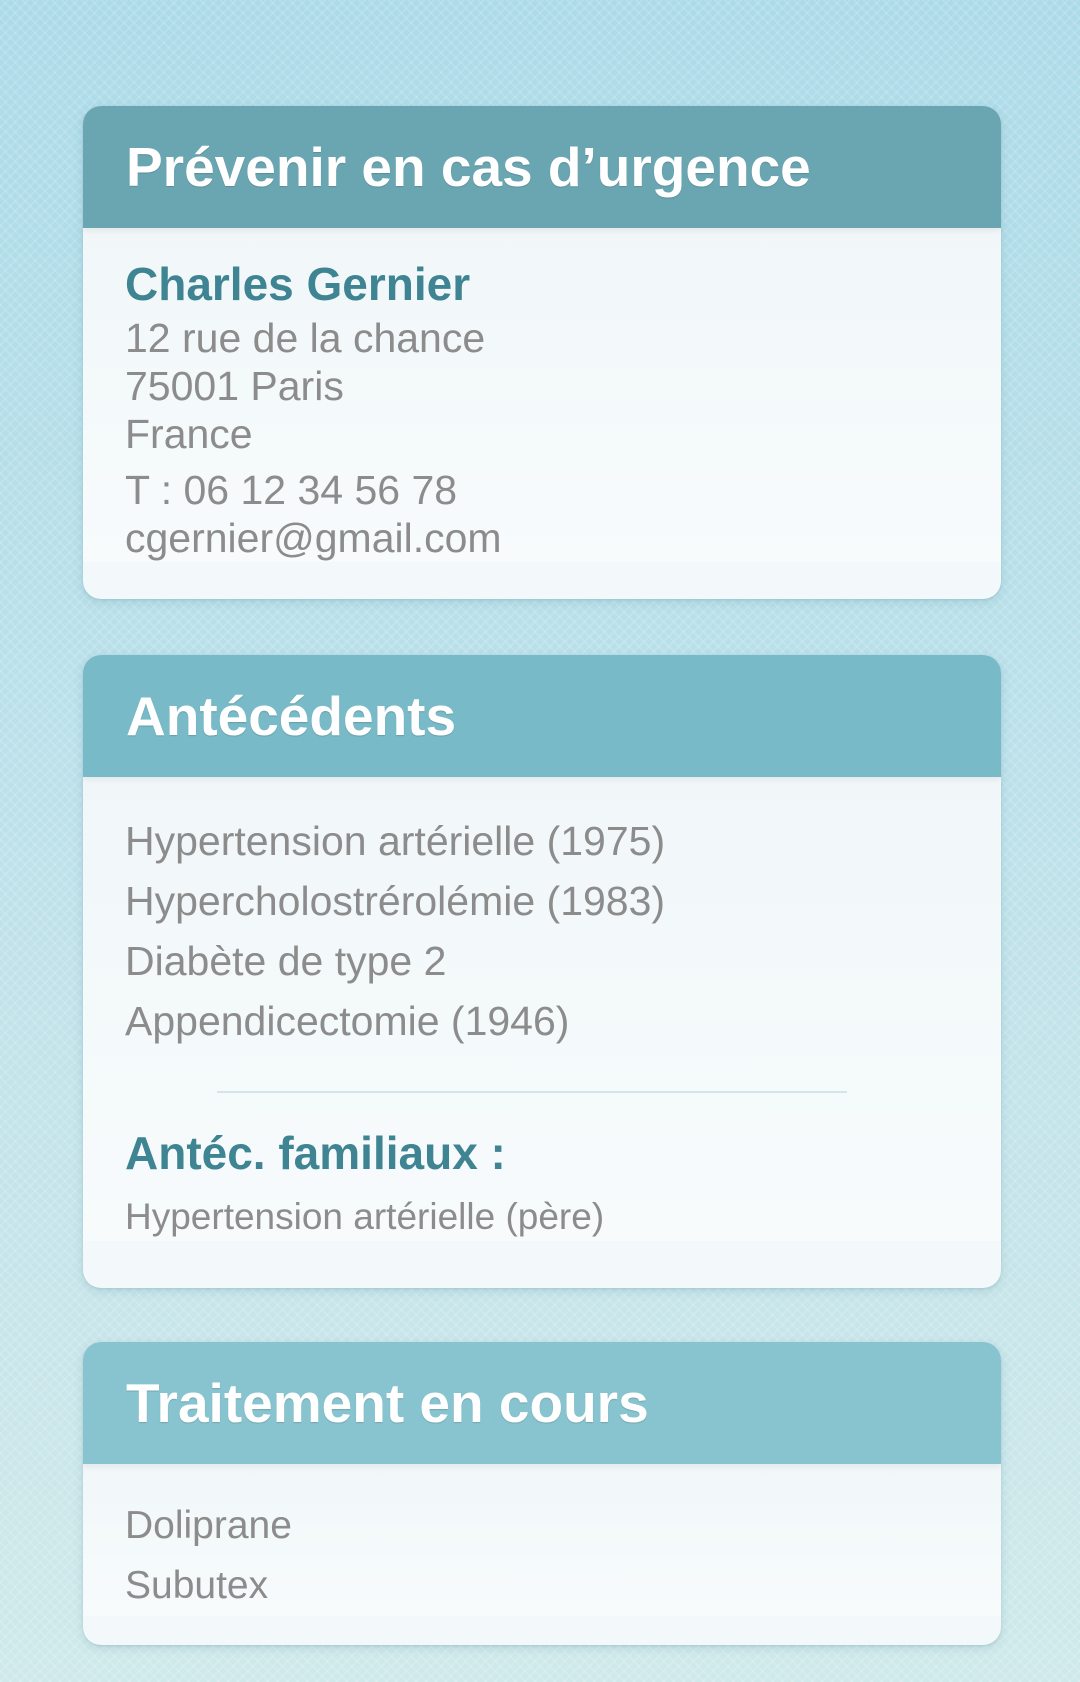 Image resolution: width=1080 pixels, height=1682 pixels. I want to click on list-item: Hypercholostrérolémie (1983), so click(395, 901).